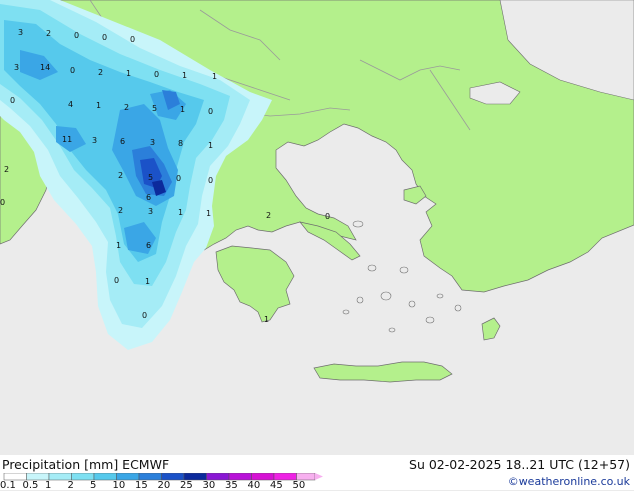 Image resolution: width=634 pixels, height=491 pixels. What do you see at coordinates (67, 139) in the screenshot?
I see `precip-value: 11` at bounding box center [67, 139].